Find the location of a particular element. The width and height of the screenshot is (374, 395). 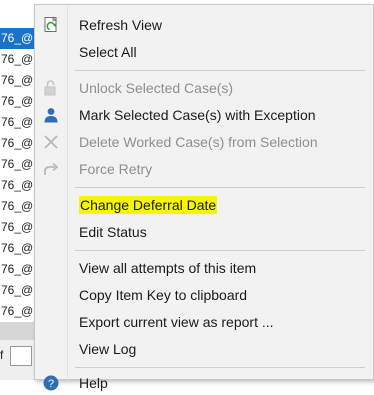

menu-item-unlock-selected-cases: Unlock Selected Case(s) is located at coordinates (204, 88).